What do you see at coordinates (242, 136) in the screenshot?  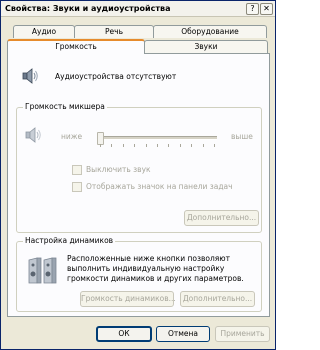 I see `volume-high-label: выше` at bounding box center [242, 136].